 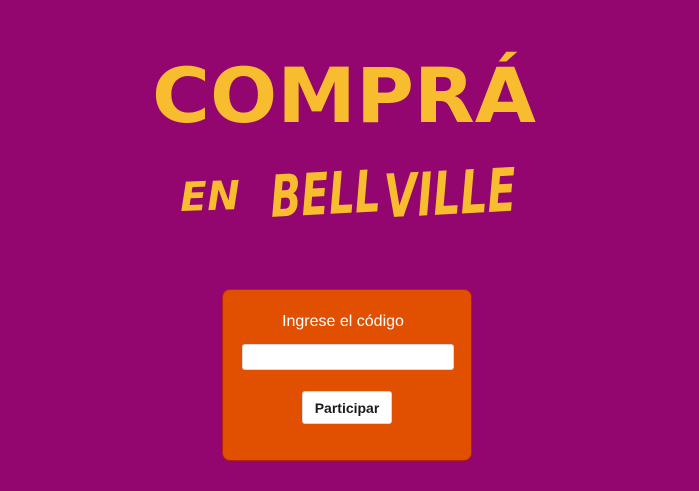 What do you see at coordinates (347, 407) in the screenshot?
I see `participate-button: Participar` at bounding box center [347, 407].